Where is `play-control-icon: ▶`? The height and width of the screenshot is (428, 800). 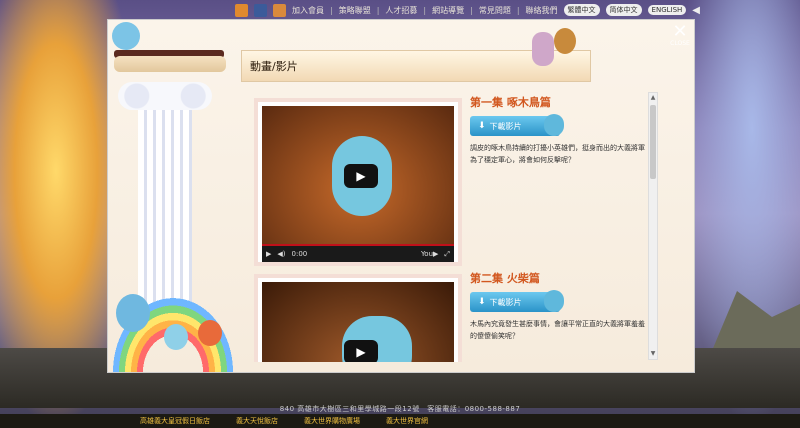
play-control-icon: ▶ is located at coordinates (268, 254).